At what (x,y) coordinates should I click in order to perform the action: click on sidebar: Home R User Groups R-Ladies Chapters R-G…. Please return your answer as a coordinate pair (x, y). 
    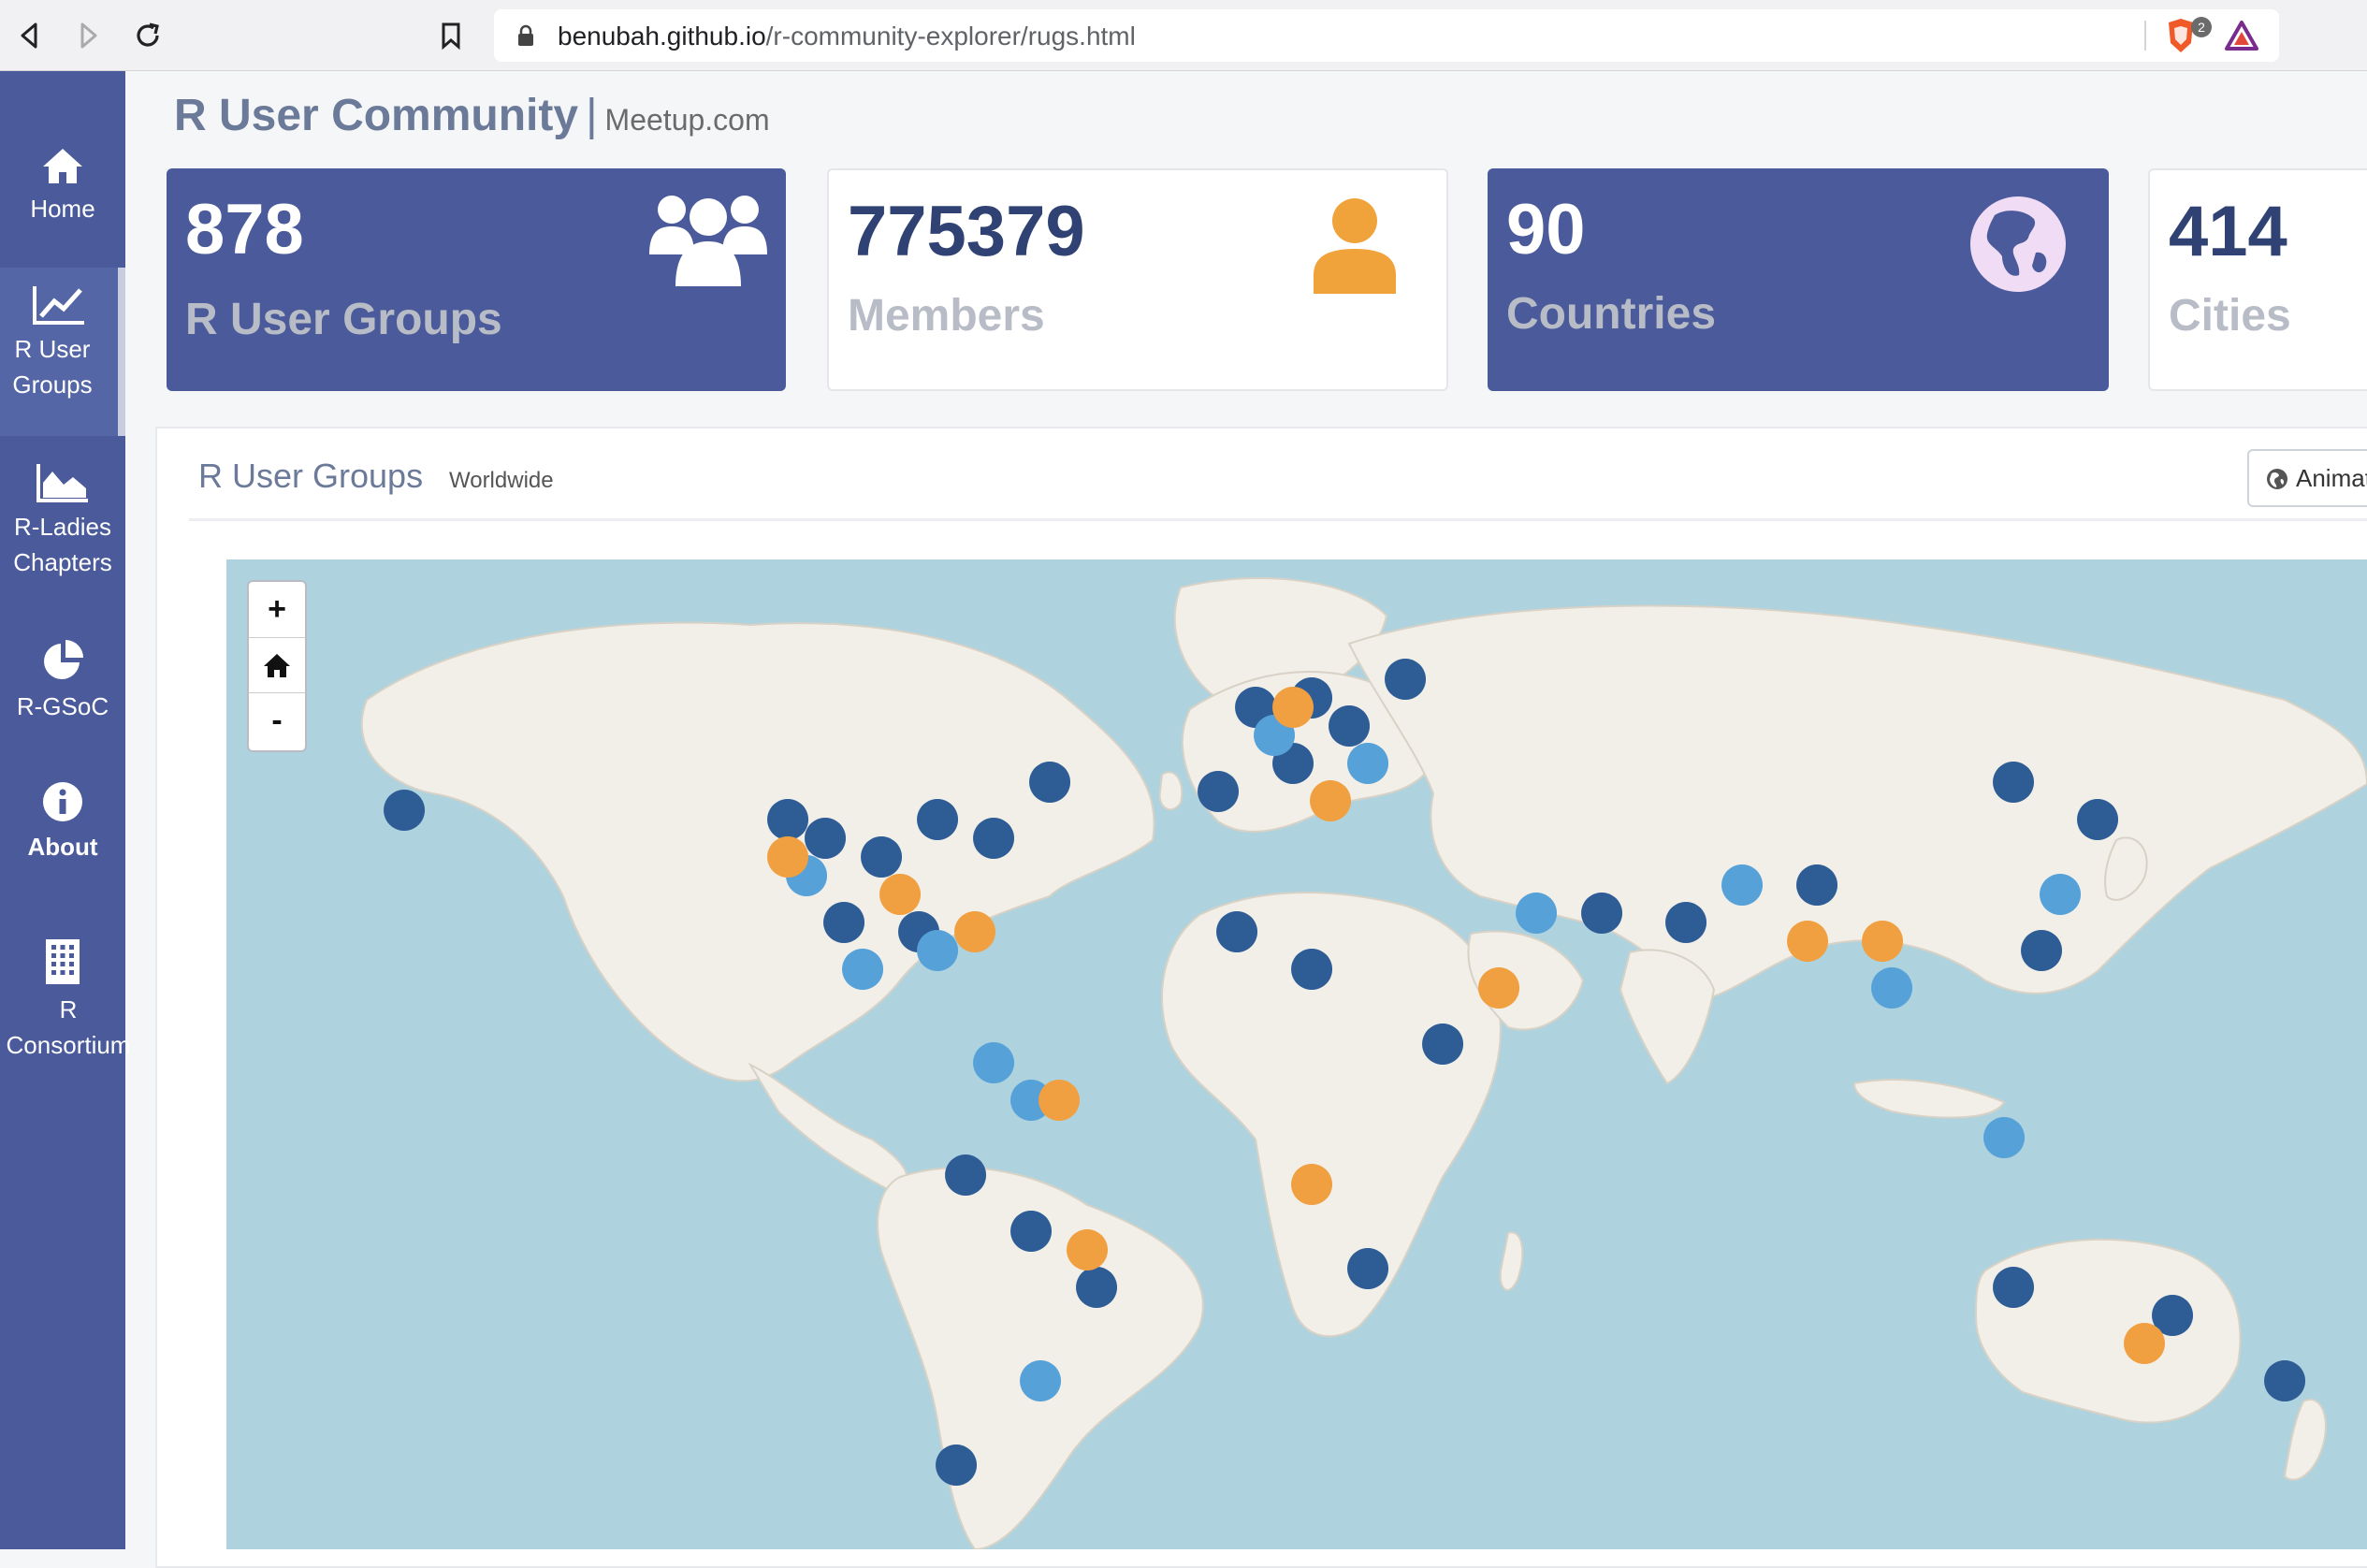
    Looking at the image, I should click on (65, 810).